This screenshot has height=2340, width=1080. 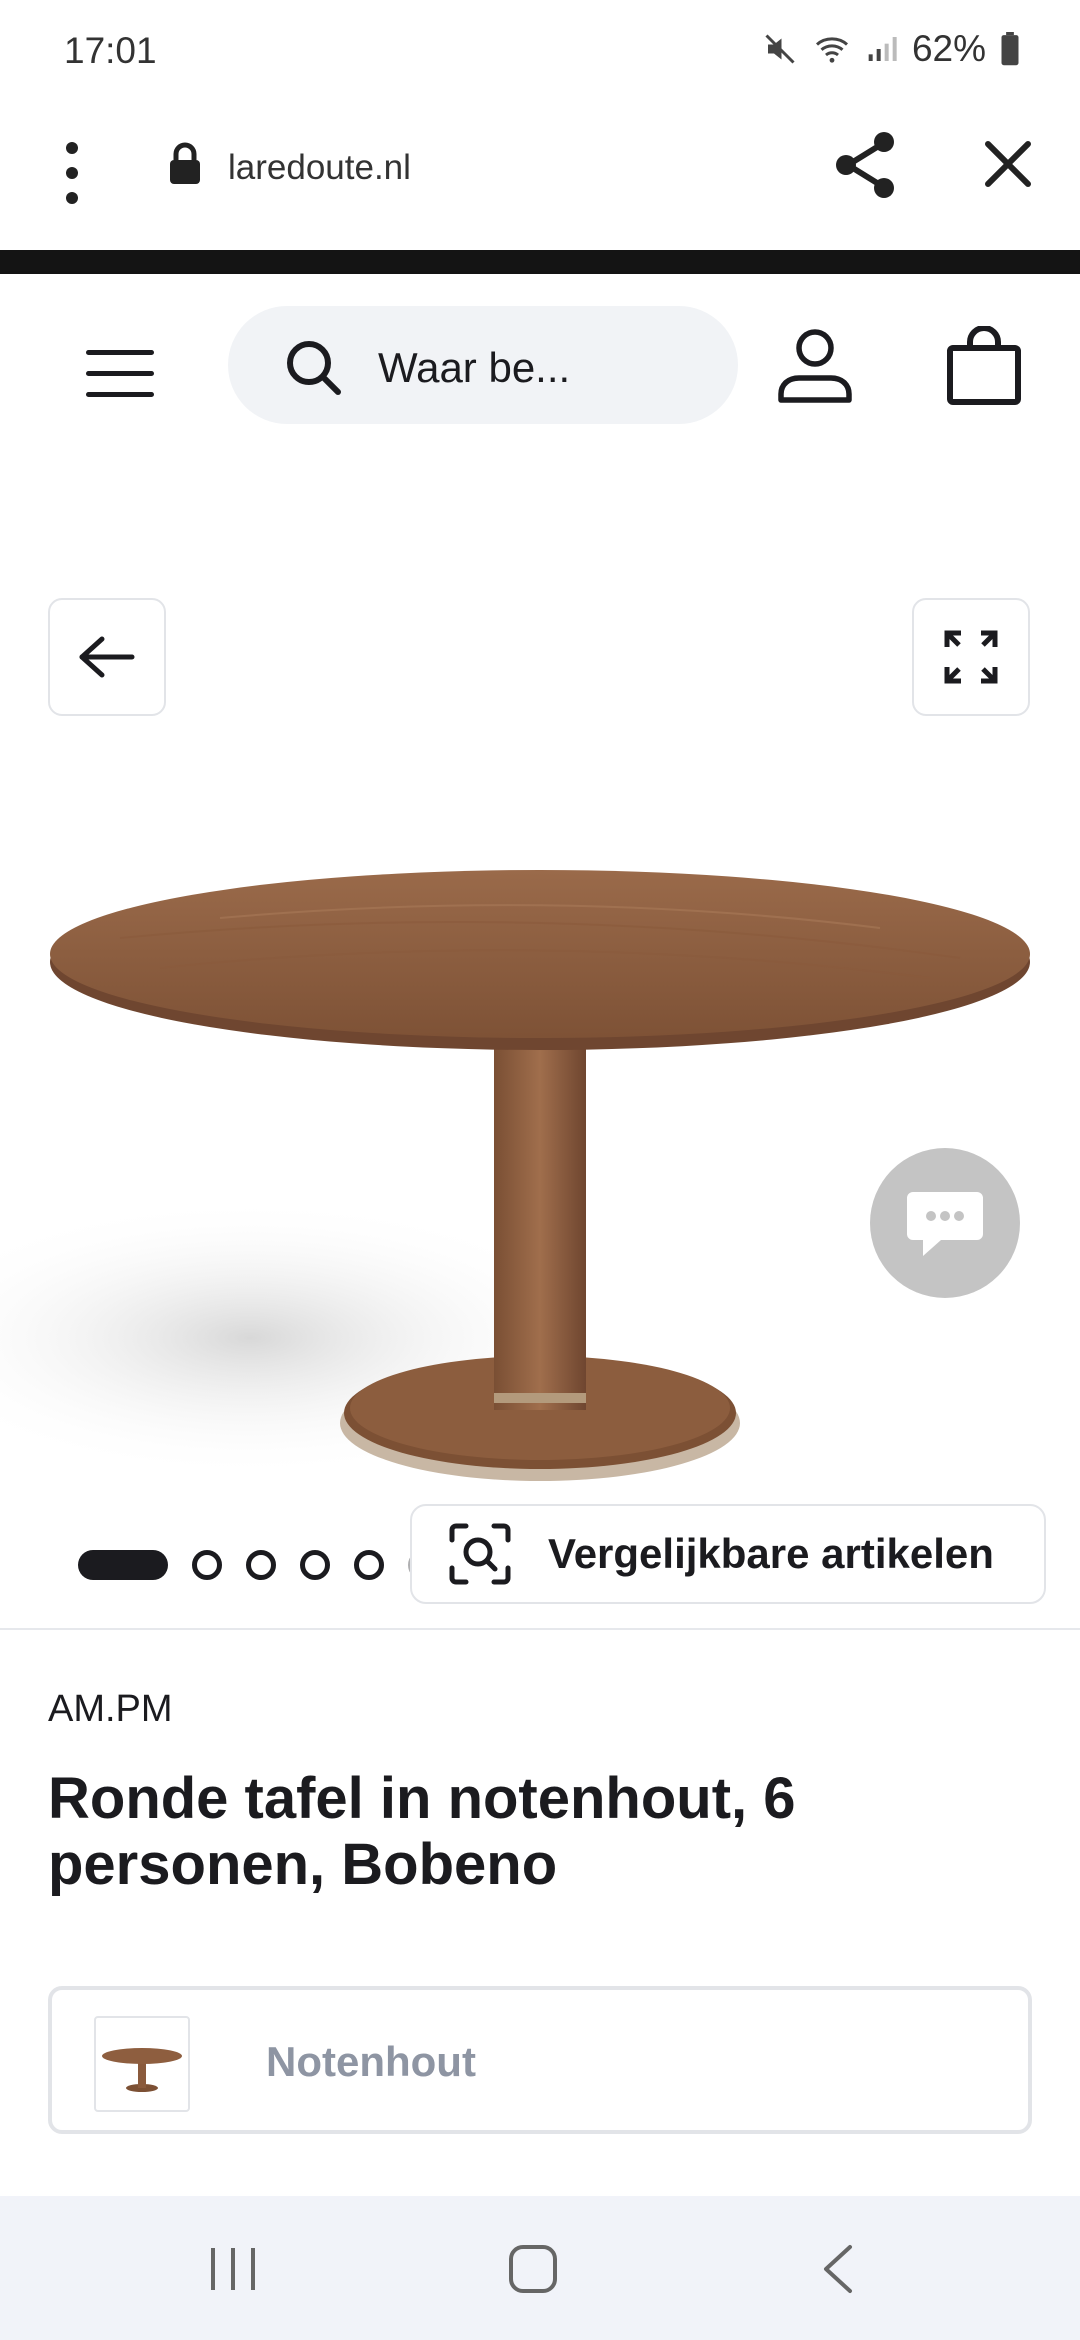 What do you see at coordinates (540, 175) in the screenshot?
I see `browser-bar: laredoute.nl` at bounding box center [540, 175].